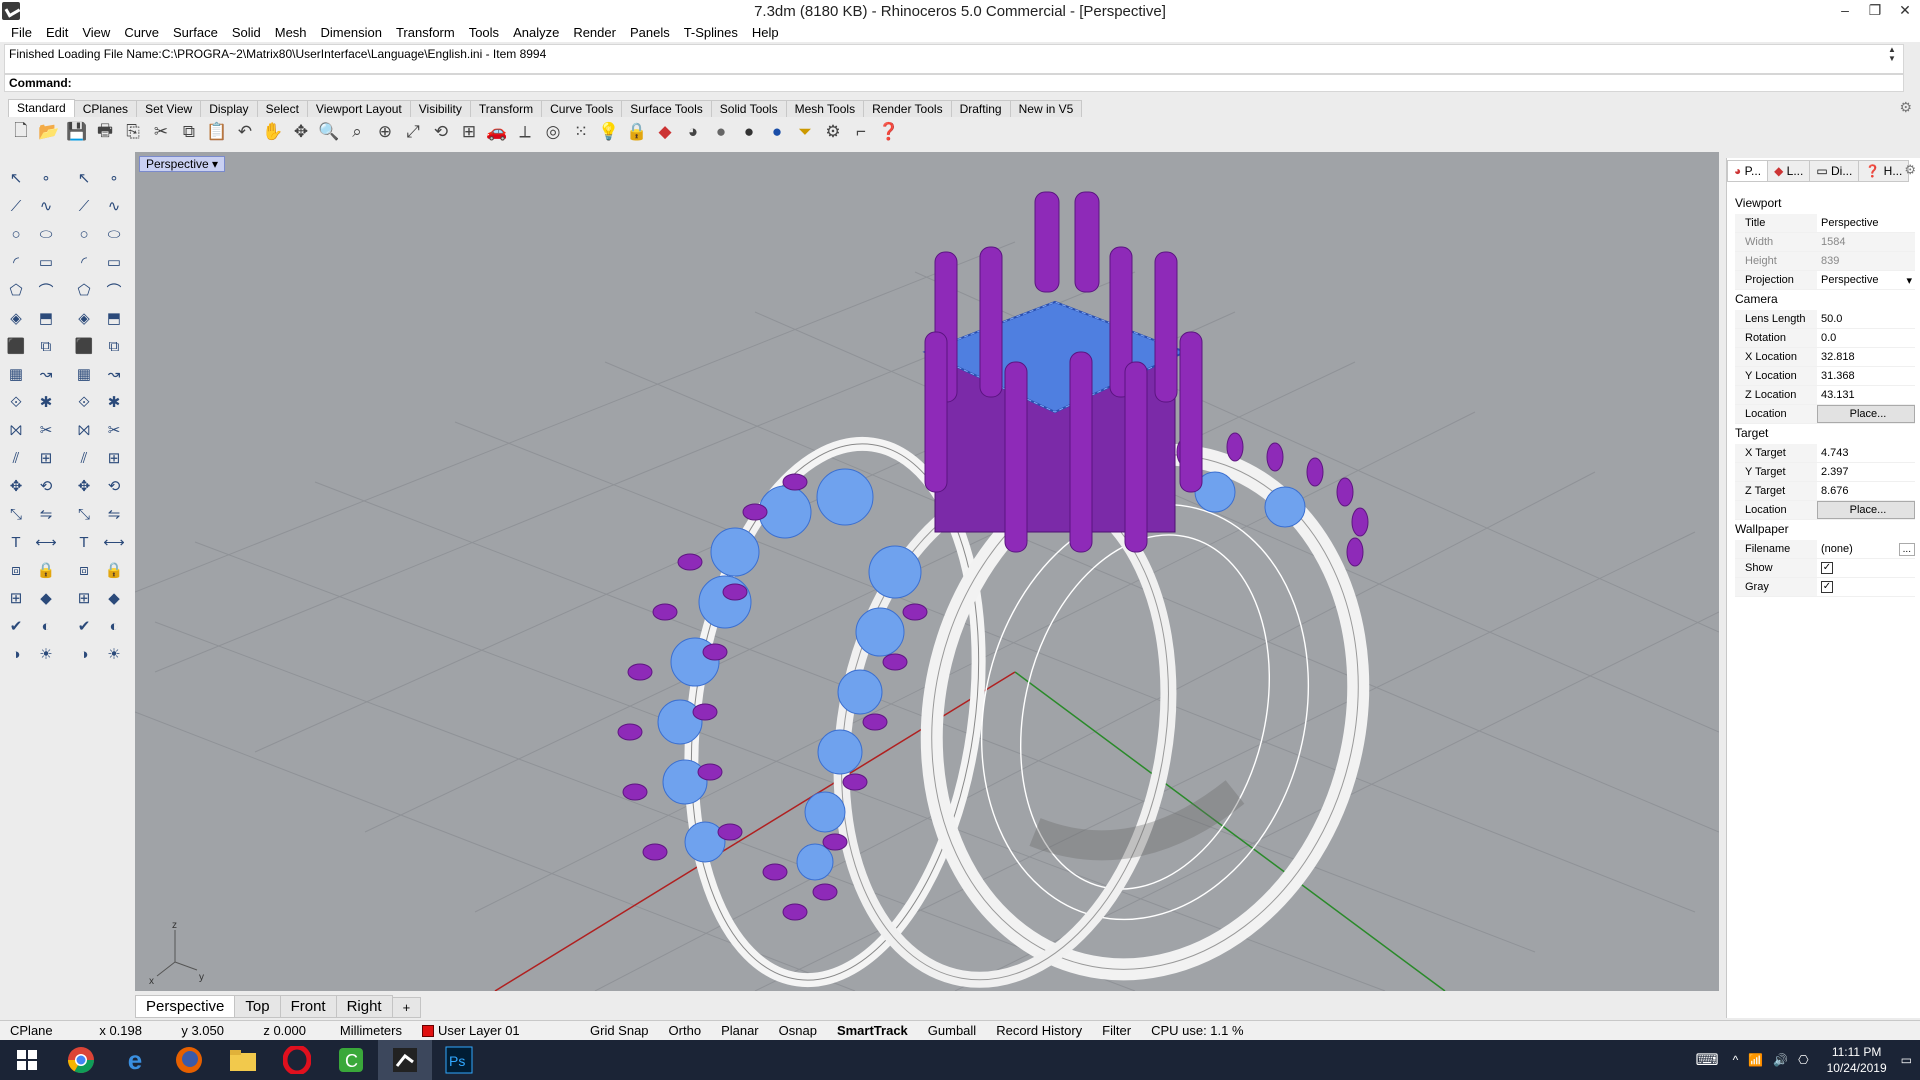 Image resolution: width=1920 pixels, height=1080 pixels. I want to click on viewport-tab-top: Top, so click(257, 1006).